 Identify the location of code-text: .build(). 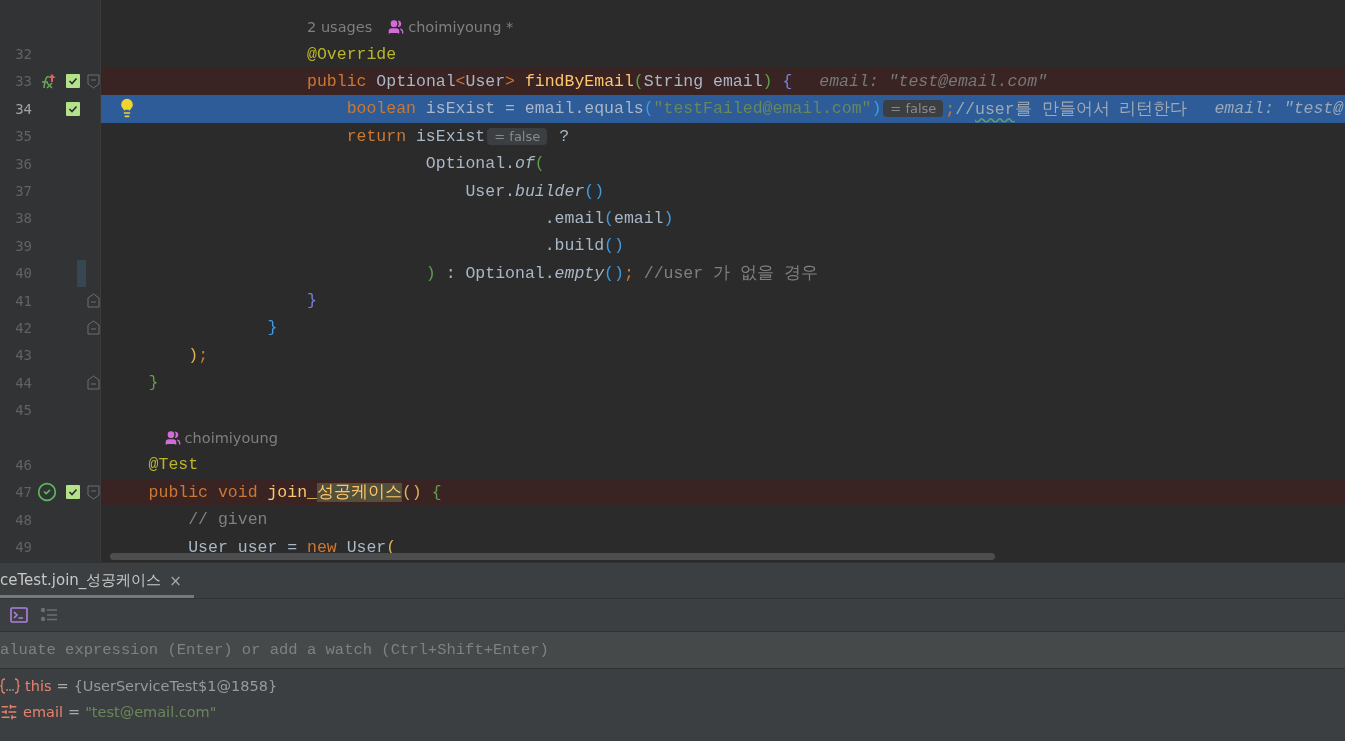
(584, 246).